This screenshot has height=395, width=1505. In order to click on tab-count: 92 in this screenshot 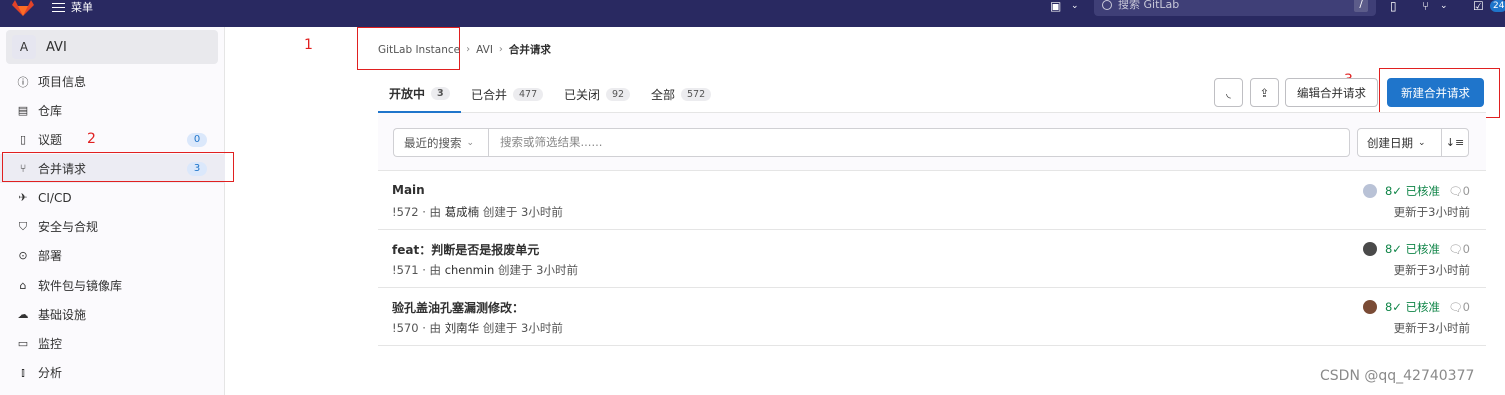, I will do `click(618, 94)`.